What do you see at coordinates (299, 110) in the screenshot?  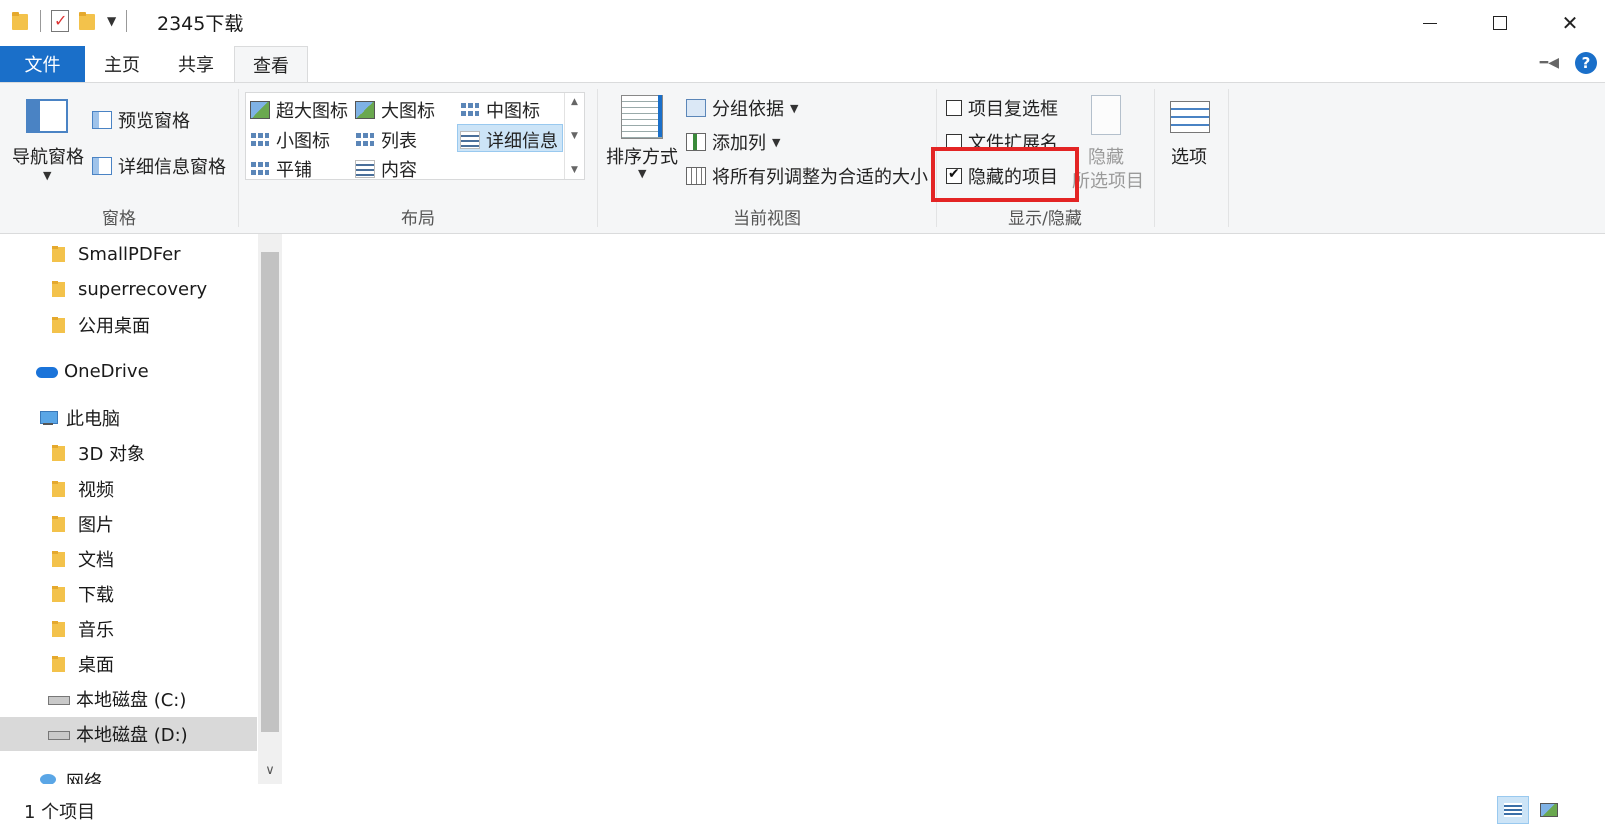 I see `layout-extra-large-icons: 超大图标` at bounding box center [299, 110].